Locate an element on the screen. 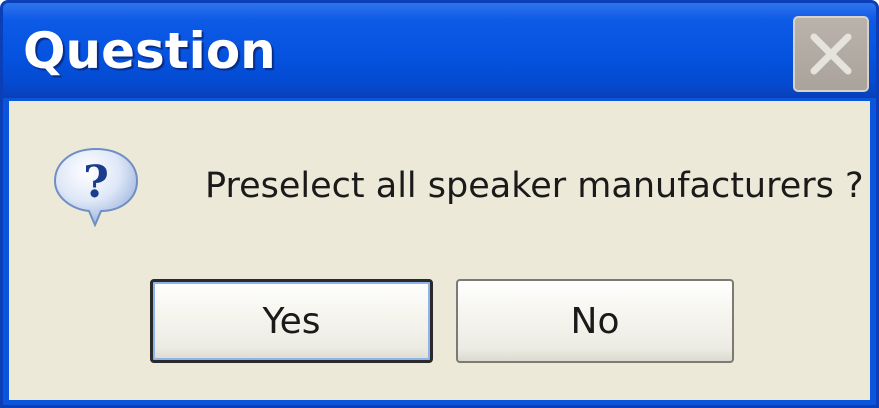 Image resolution: width=879 pixels, height=408 pixels. no-button: No is located at coordinates (595, 321).